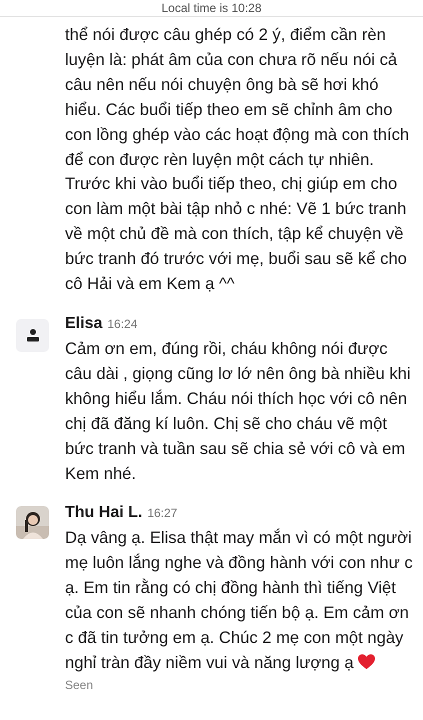  Describe the element at coordinates (83, 323) in the screenshot. I see `author-name: Elisa` at that location.